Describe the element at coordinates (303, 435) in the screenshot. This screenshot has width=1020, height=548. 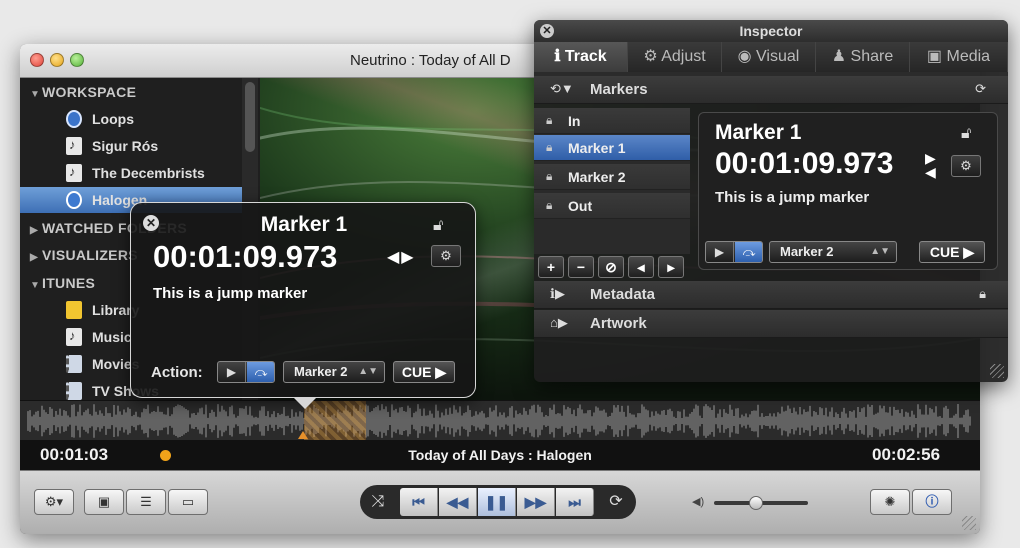
I see `marker-in-handle` at that location.